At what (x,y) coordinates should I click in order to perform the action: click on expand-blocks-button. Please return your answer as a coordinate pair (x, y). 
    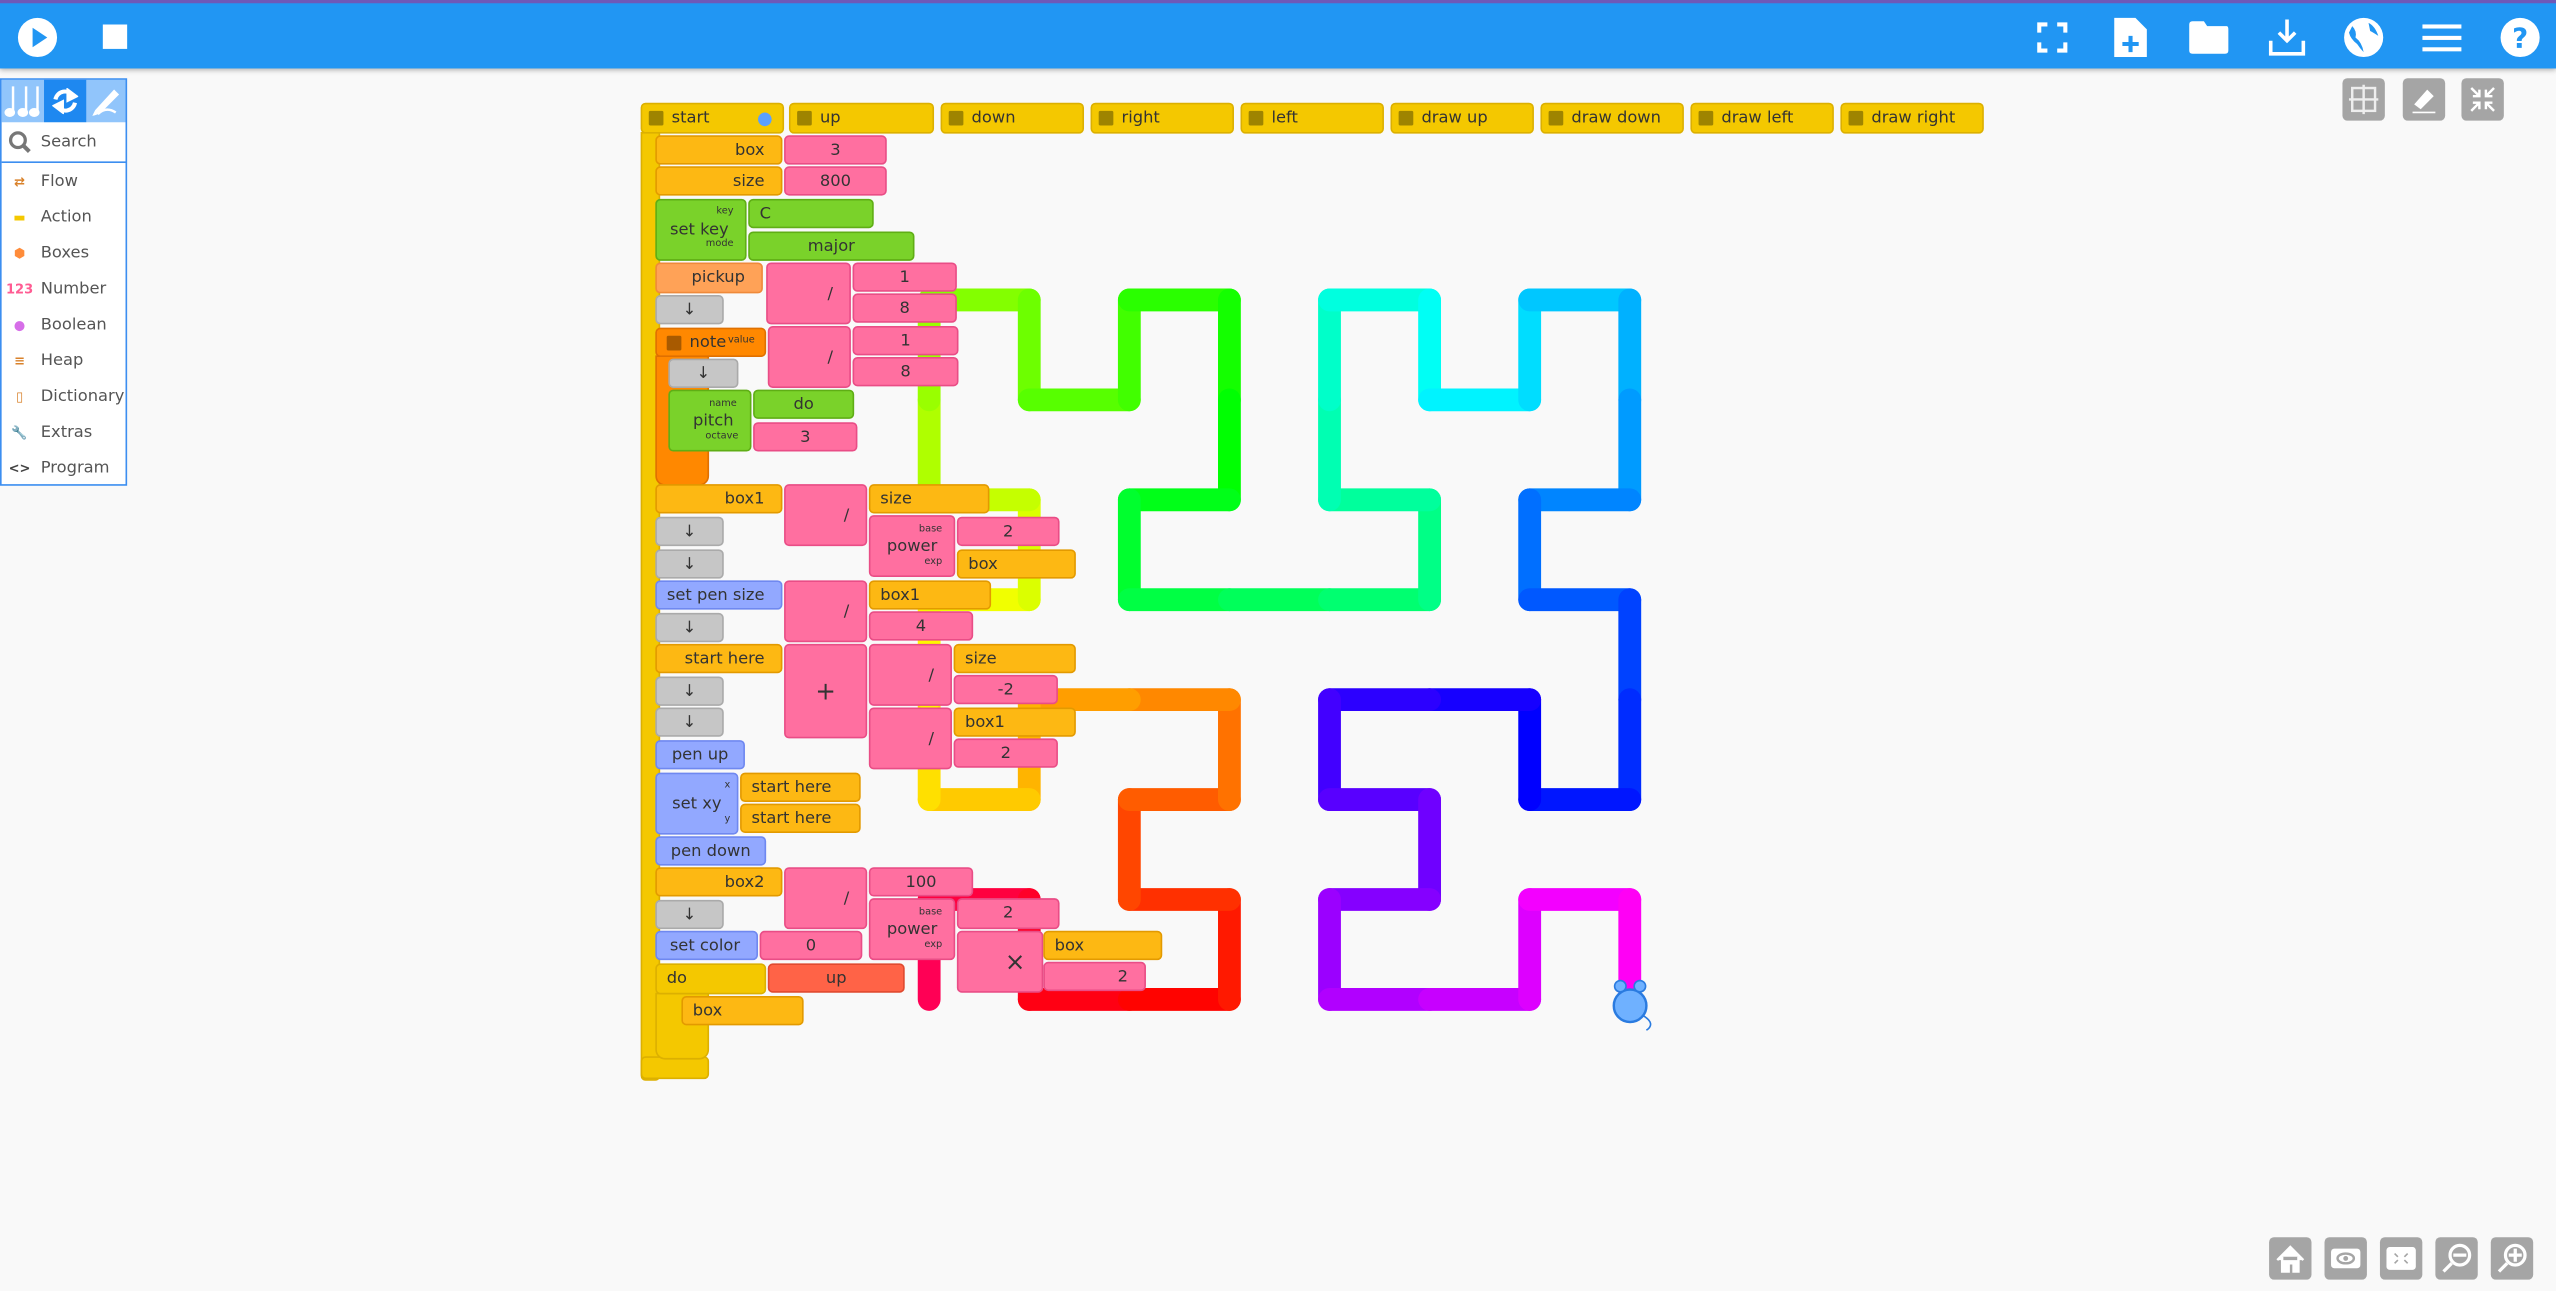
    Looking at the image, I should click on (2401, 1258).